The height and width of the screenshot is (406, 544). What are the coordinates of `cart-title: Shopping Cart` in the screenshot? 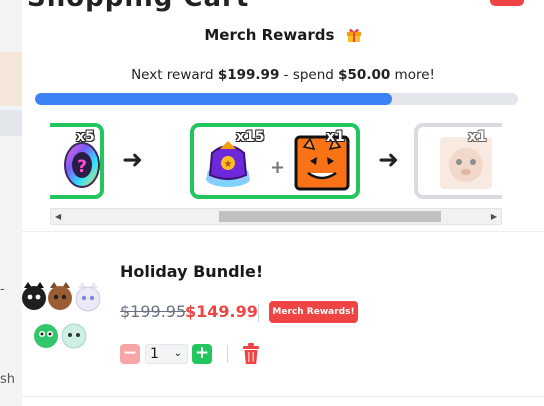 It's located at (138, 6).